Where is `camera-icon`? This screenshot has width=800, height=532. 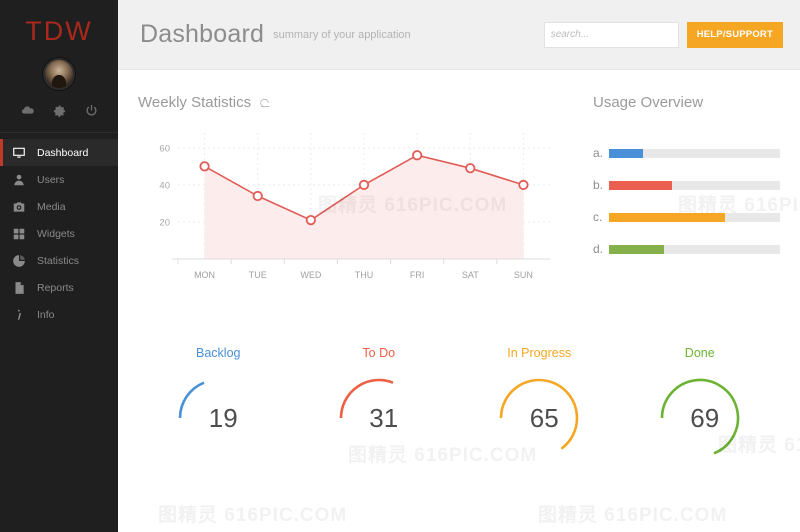
camera-icon is located at coordinates (19, 206).